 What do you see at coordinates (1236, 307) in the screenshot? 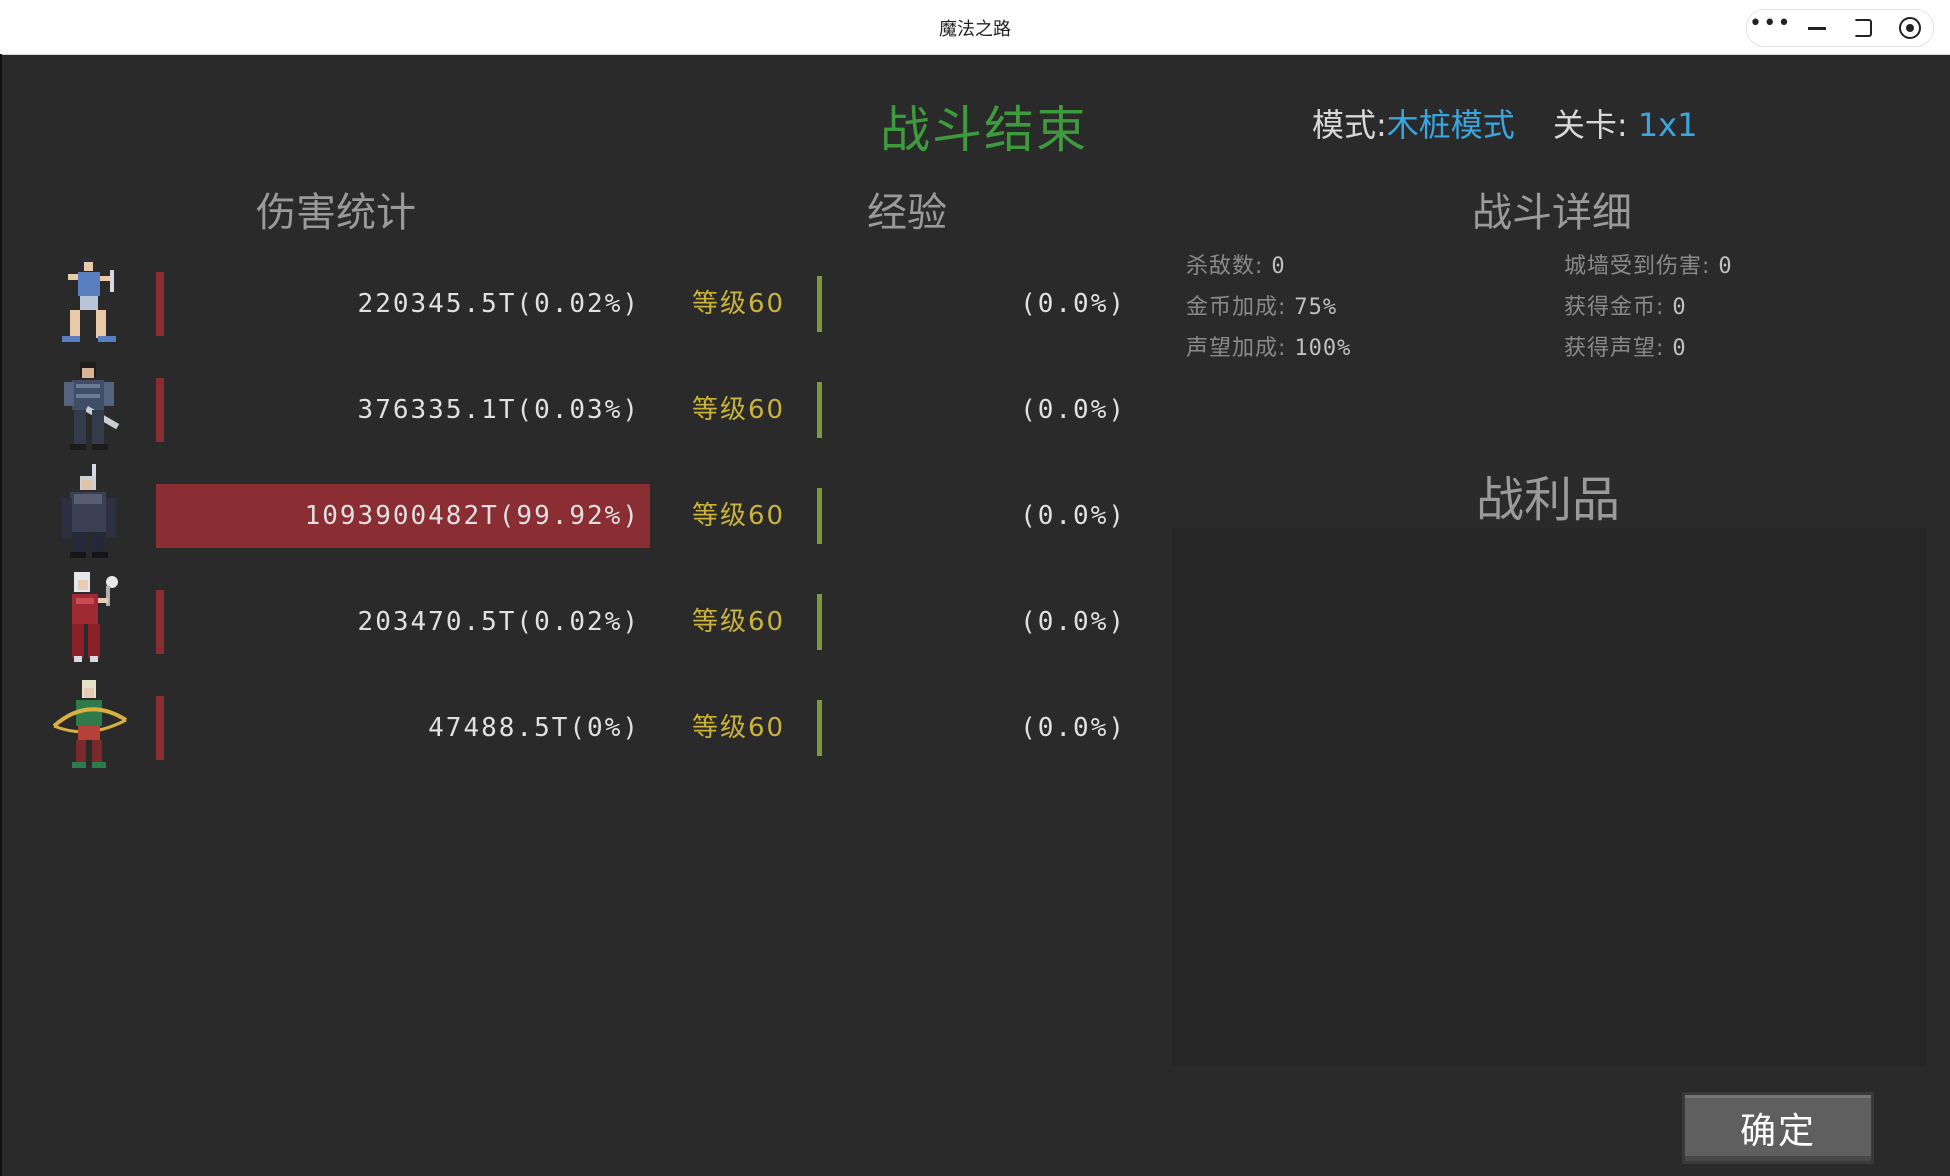
I see `gold-bonus-label: 金币加成:` at bounding box center [1236, 307].